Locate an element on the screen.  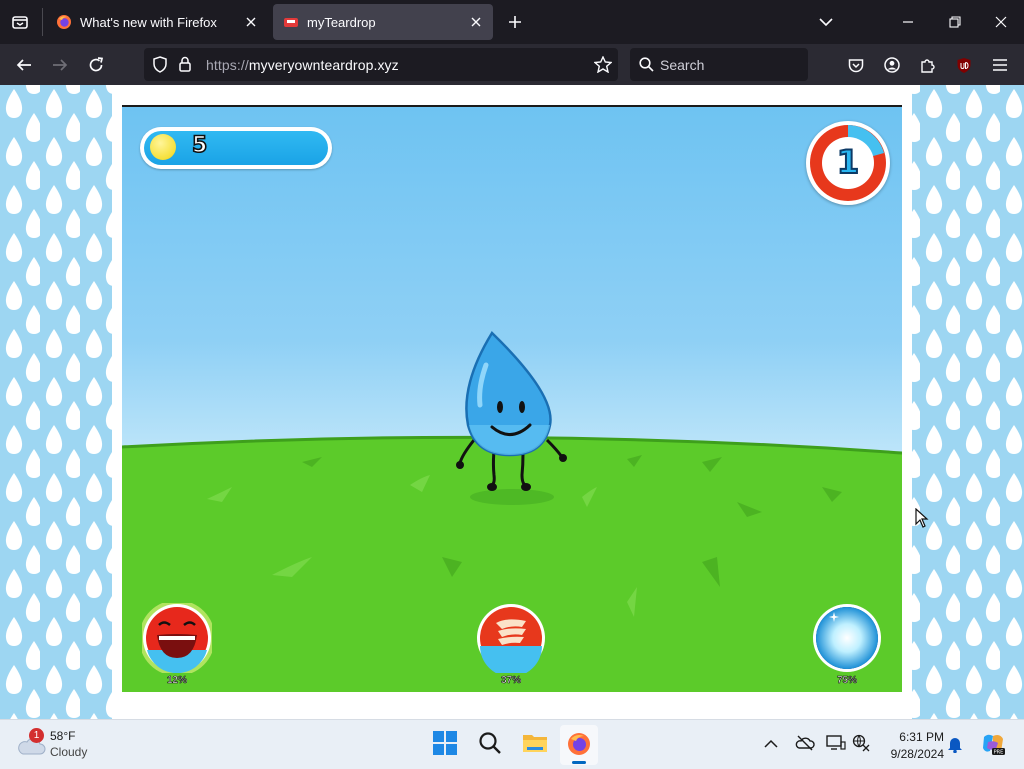
network-volume-button is located at coordinates (862, 744).